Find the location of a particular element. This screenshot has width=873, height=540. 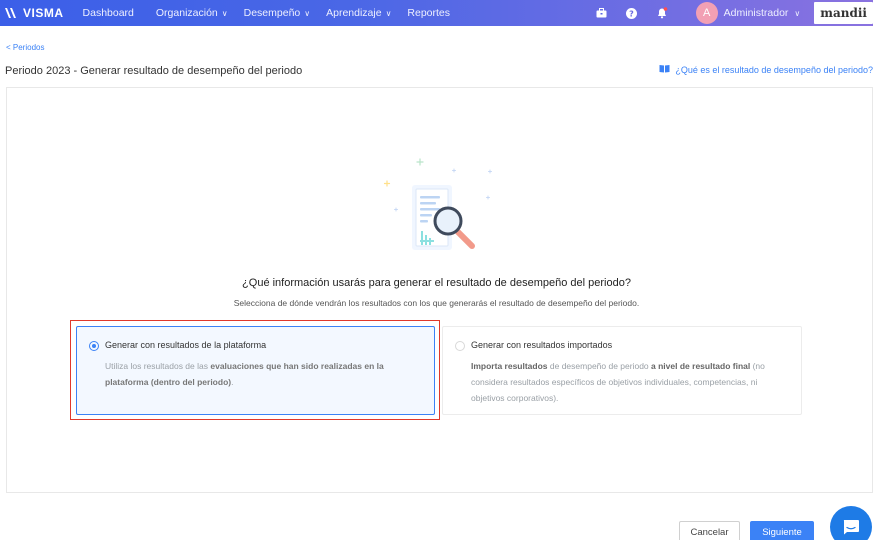

nav-reportes-label: Reportes is located at coordinates (429, 13).